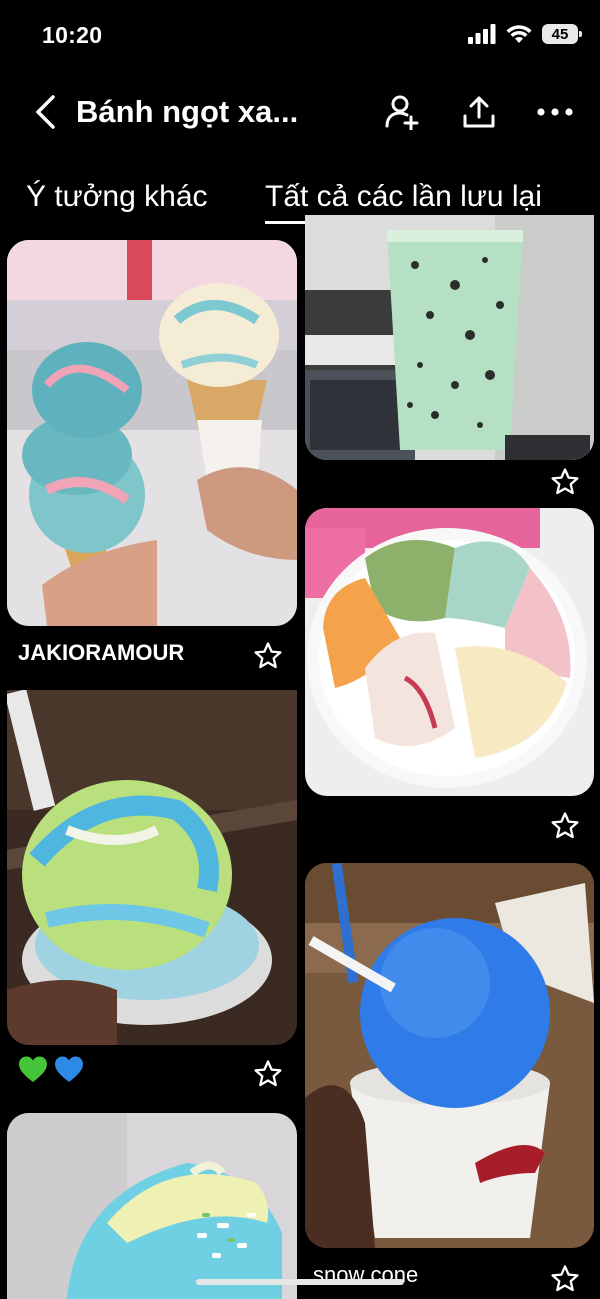 The image size is (600, 1299). Describe the element at coordinates (403, 197) in the screenshot. I see `tab-all-saves: Tất cả các lần lưu lại` at that location.